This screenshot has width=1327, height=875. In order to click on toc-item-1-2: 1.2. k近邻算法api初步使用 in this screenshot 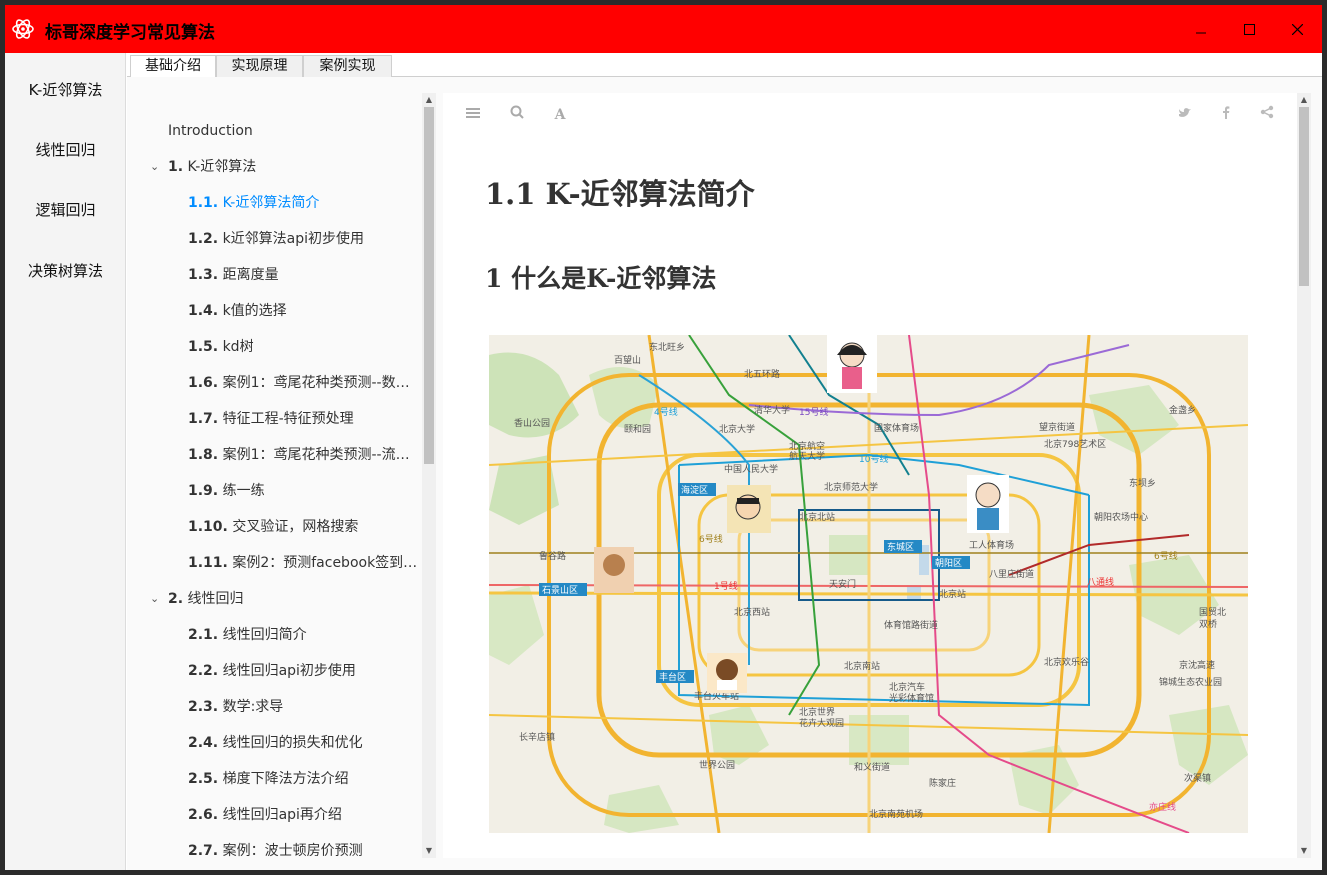, I will do `click(287, 239)`.